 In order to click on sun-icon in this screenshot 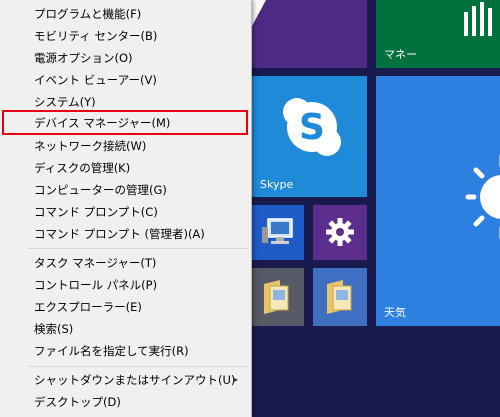, I will do `click(482, 197)`.